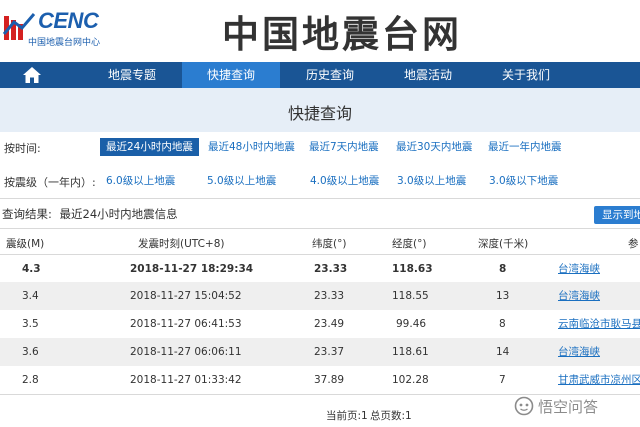 The image size is (640, 427). Describe the element at coordinates (617, 215) in the screenshot. I see `show-on-map-button: 显示到地` at that location.